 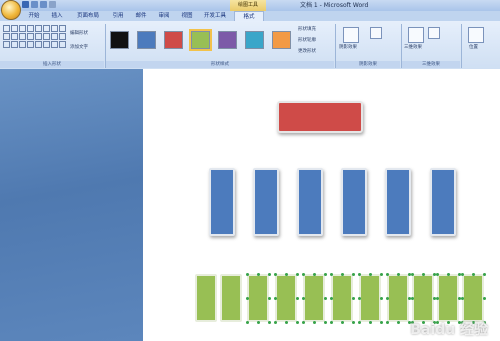 I want to click on tab-format: 格式, so click(x=249, y=16).